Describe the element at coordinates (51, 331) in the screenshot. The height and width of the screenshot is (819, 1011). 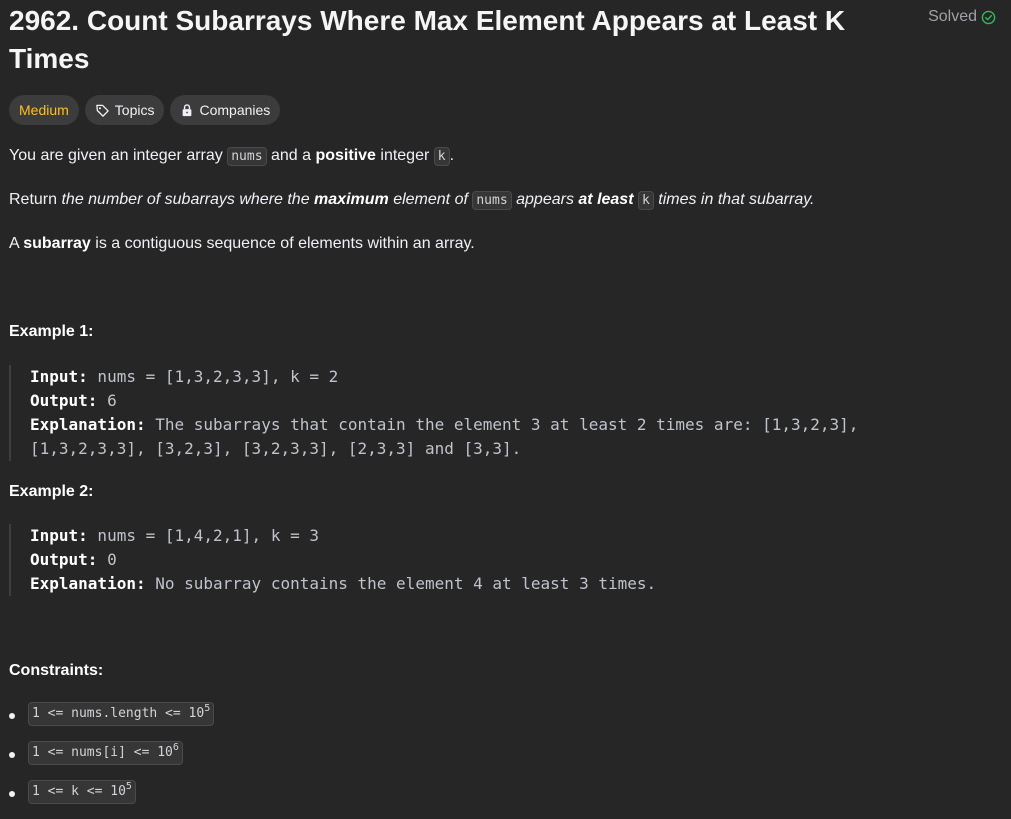
I see `example-1-title: Example 1:` at that location.